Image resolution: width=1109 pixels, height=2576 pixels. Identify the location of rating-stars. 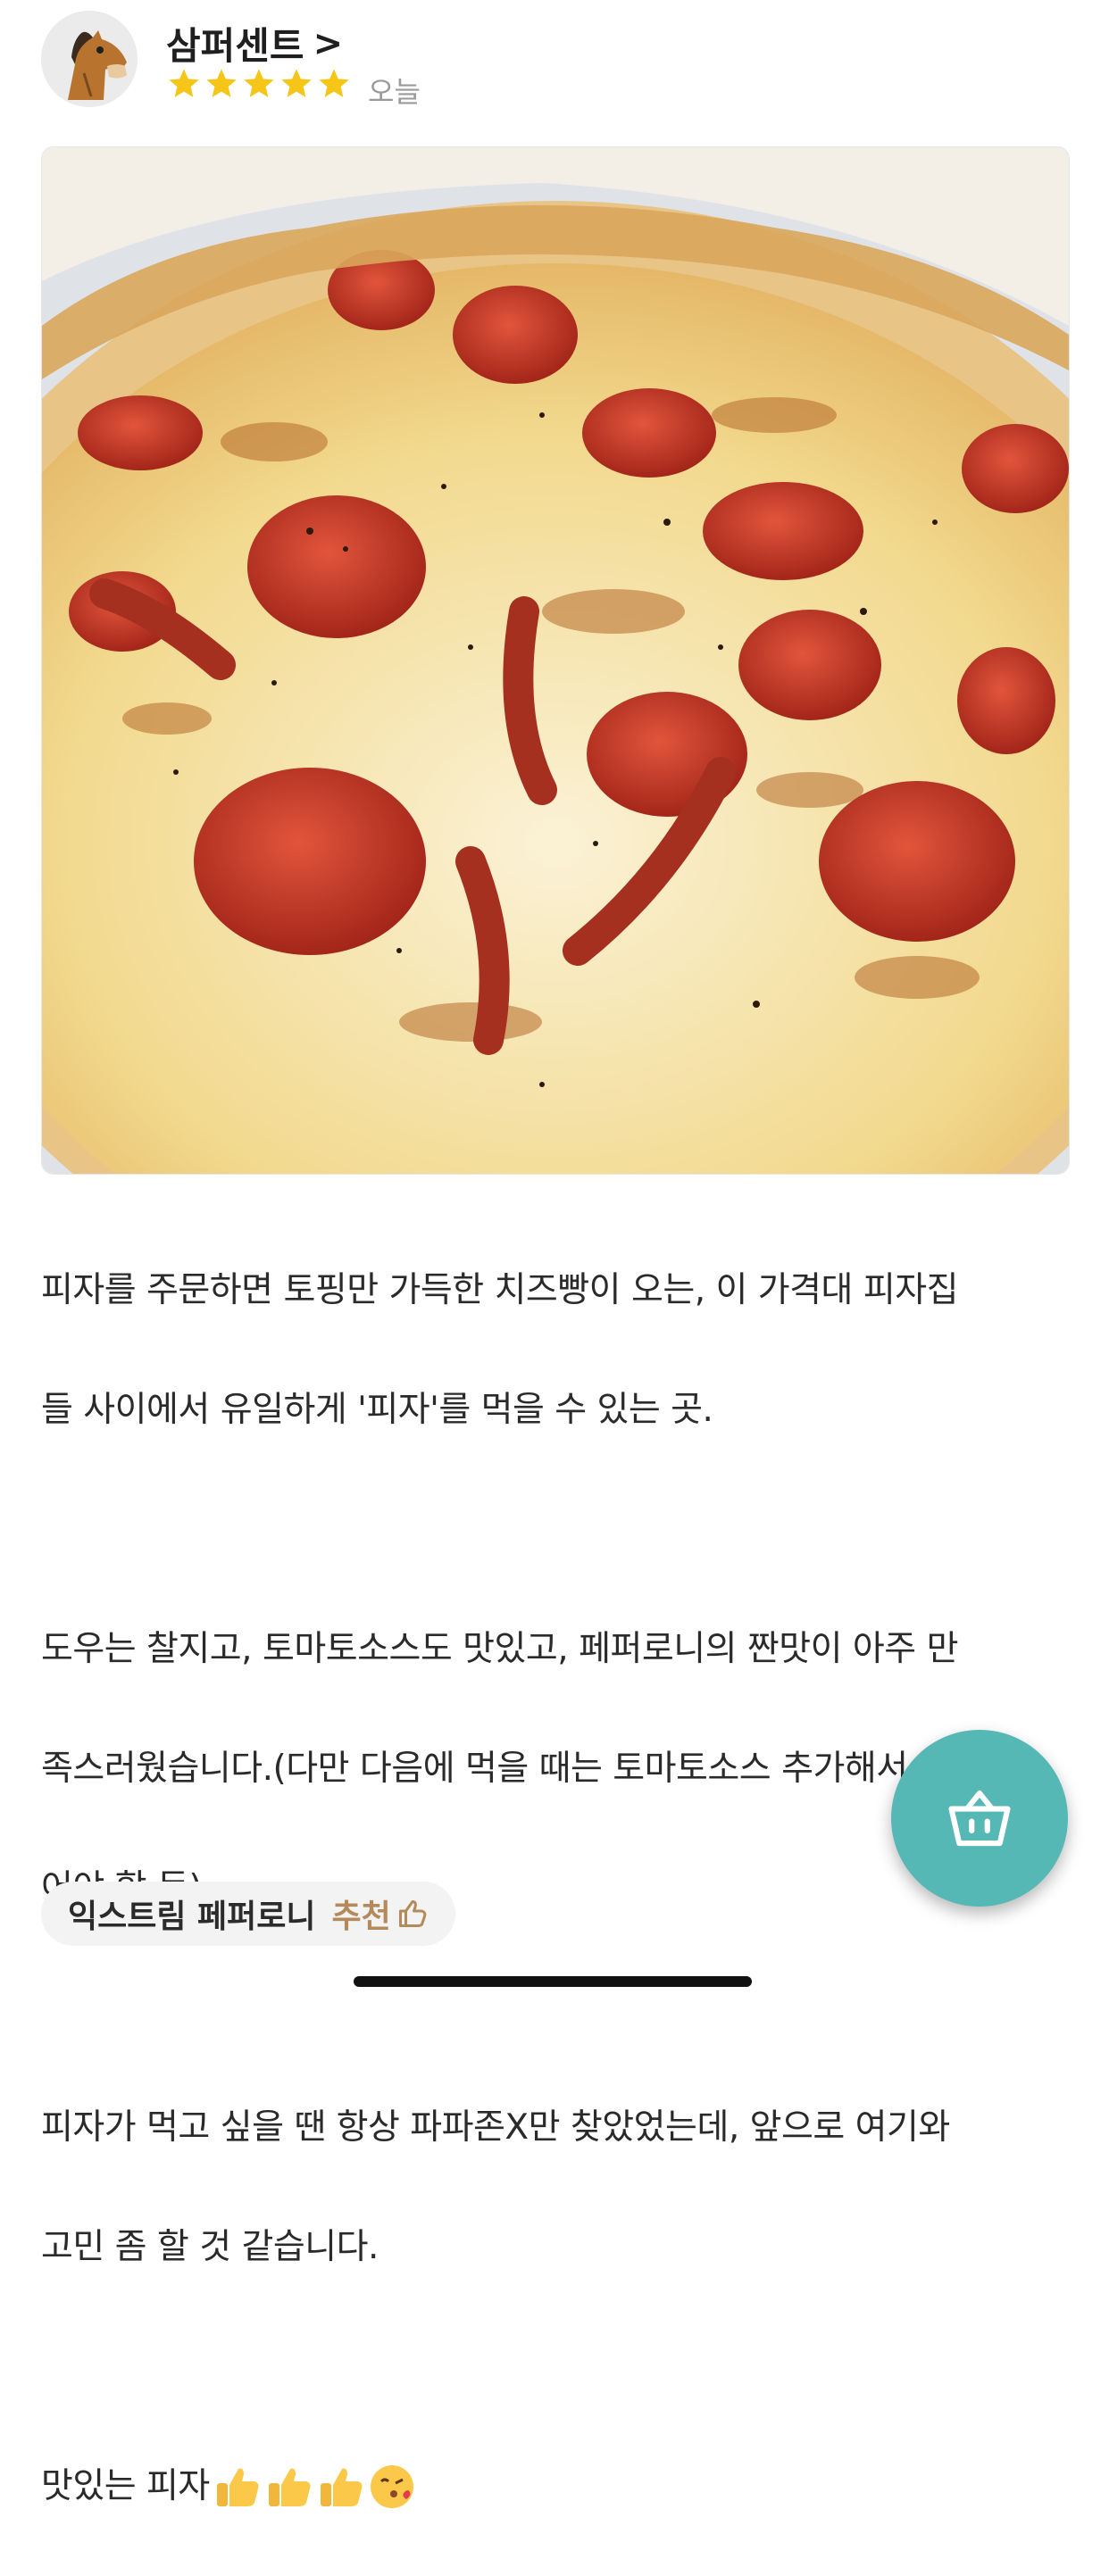
(259, 84).